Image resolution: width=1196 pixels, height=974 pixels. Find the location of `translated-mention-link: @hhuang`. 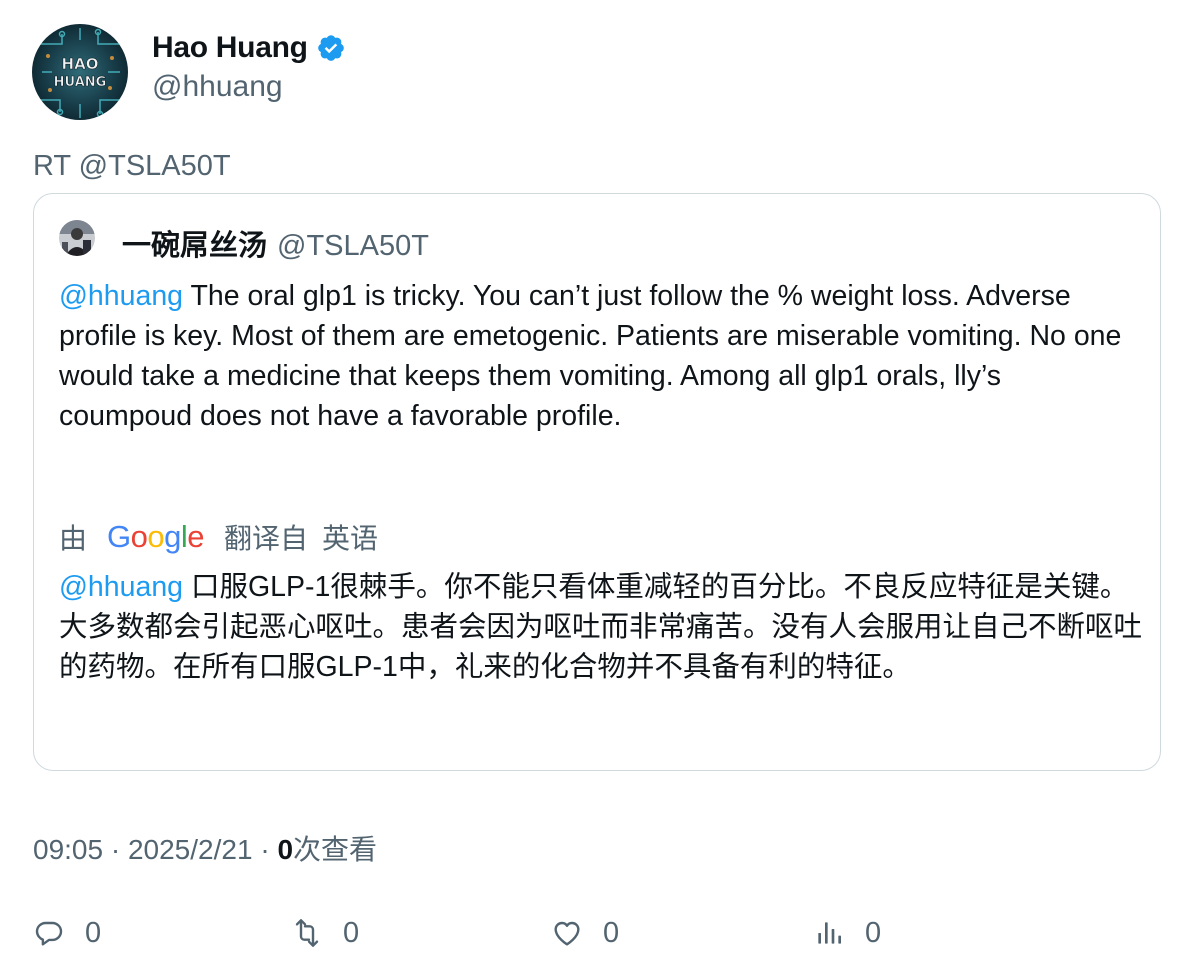

translated-mention-link: @hhuang is located at coordinates (121, 587).